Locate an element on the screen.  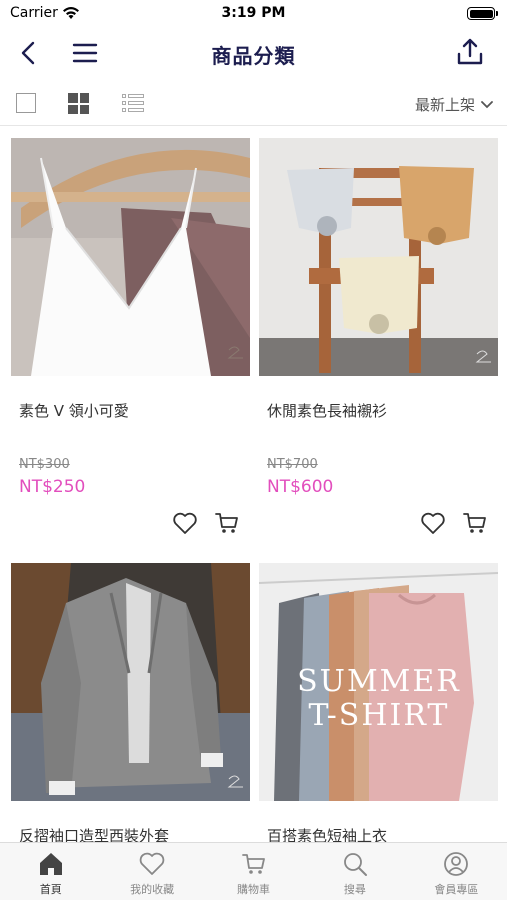
list-view-button is located at coordinates (133, 103).